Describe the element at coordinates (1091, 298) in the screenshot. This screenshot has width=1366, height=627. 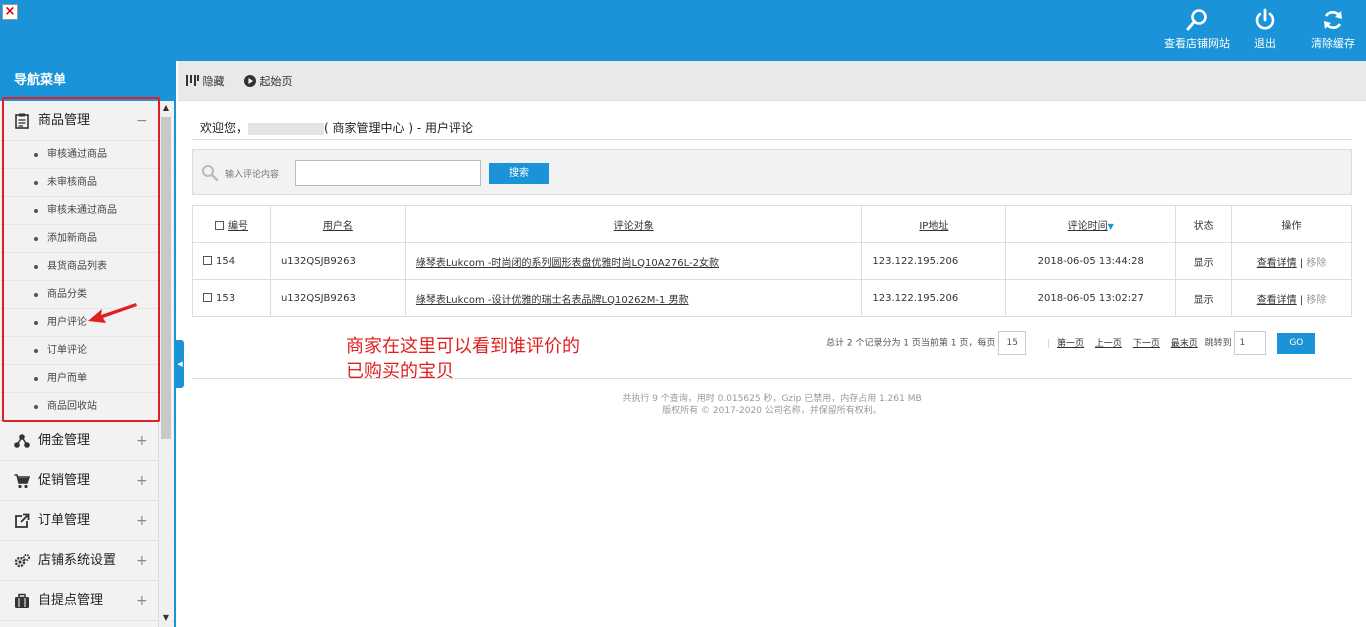
I see `row-time: 2018-06-05 13:02:27` at that location.